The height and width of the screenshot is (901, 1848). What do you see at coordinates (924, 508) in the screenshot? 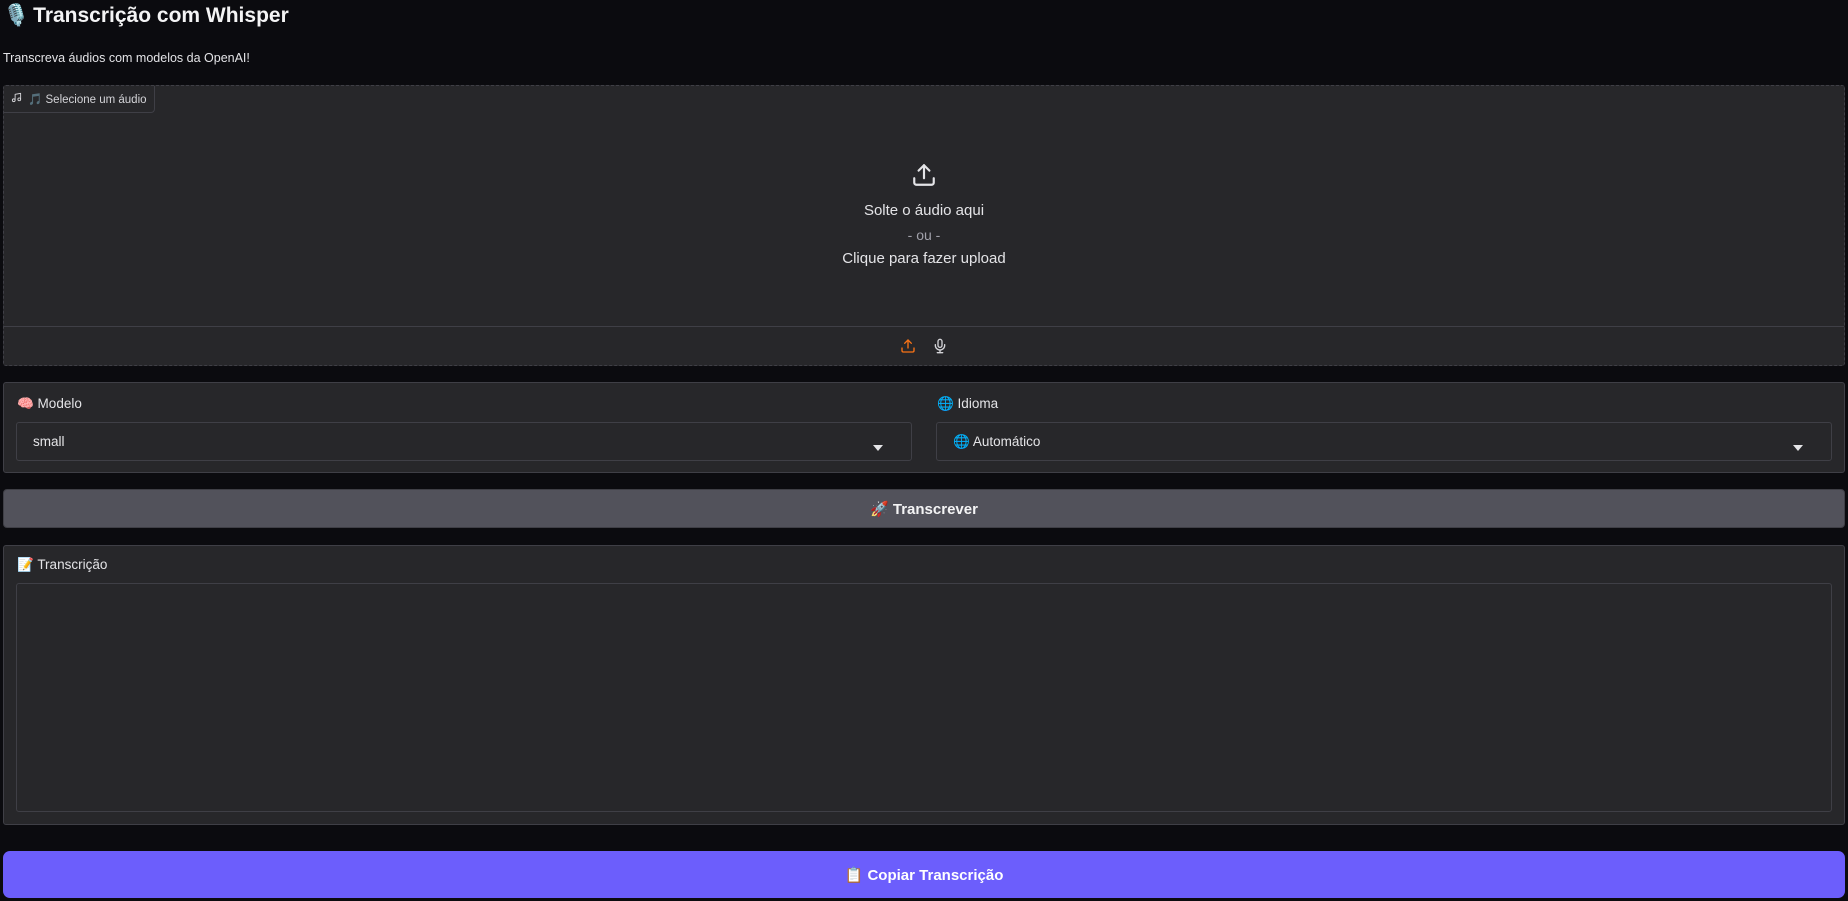
I see `transcribe-button: 🚀 Transcrever` at bounding box center [924, 508].